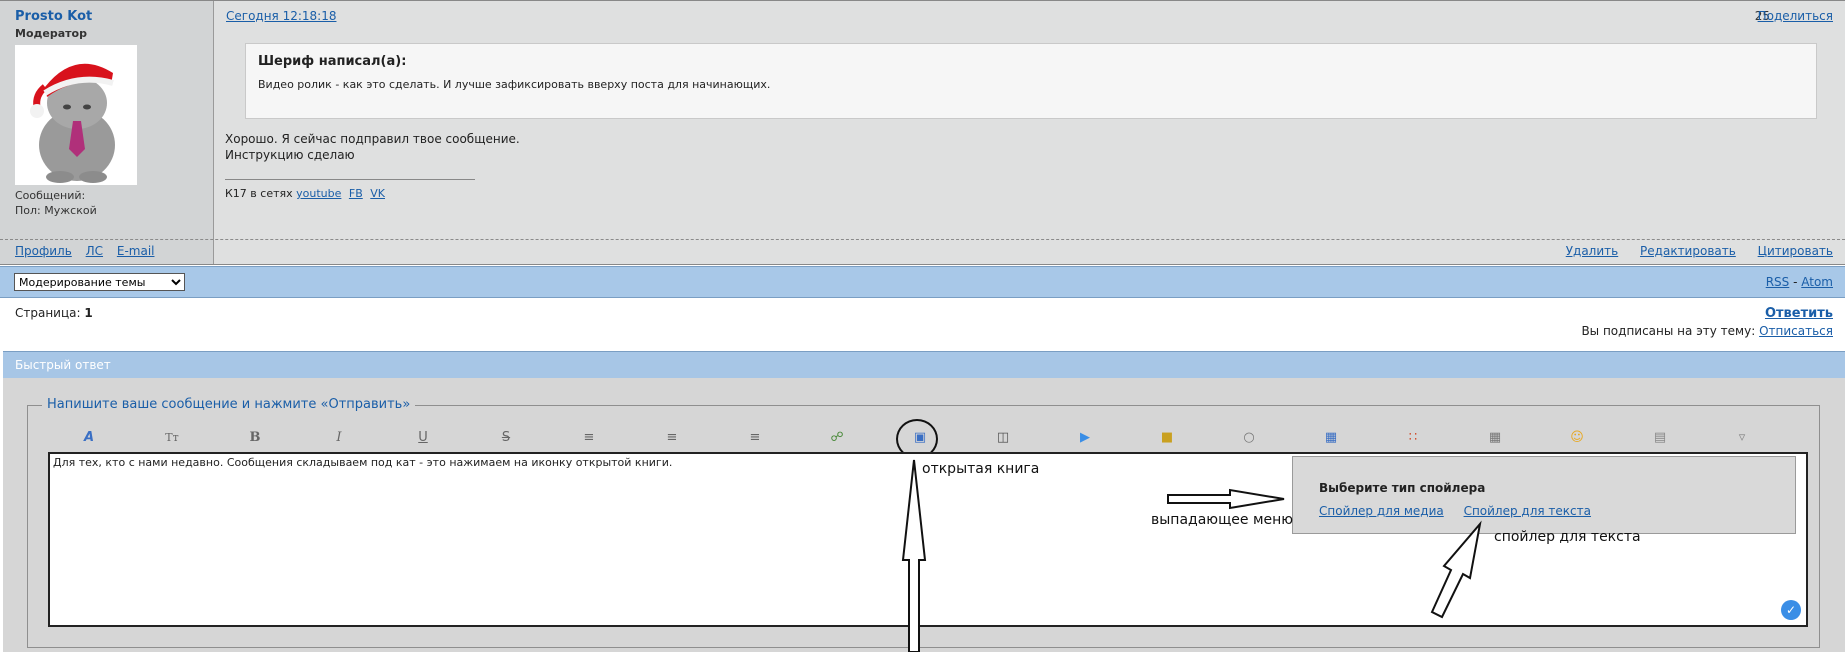  I want to click on spoiler-menu-title: Выберите тип спойлера, so click(1402, 488).